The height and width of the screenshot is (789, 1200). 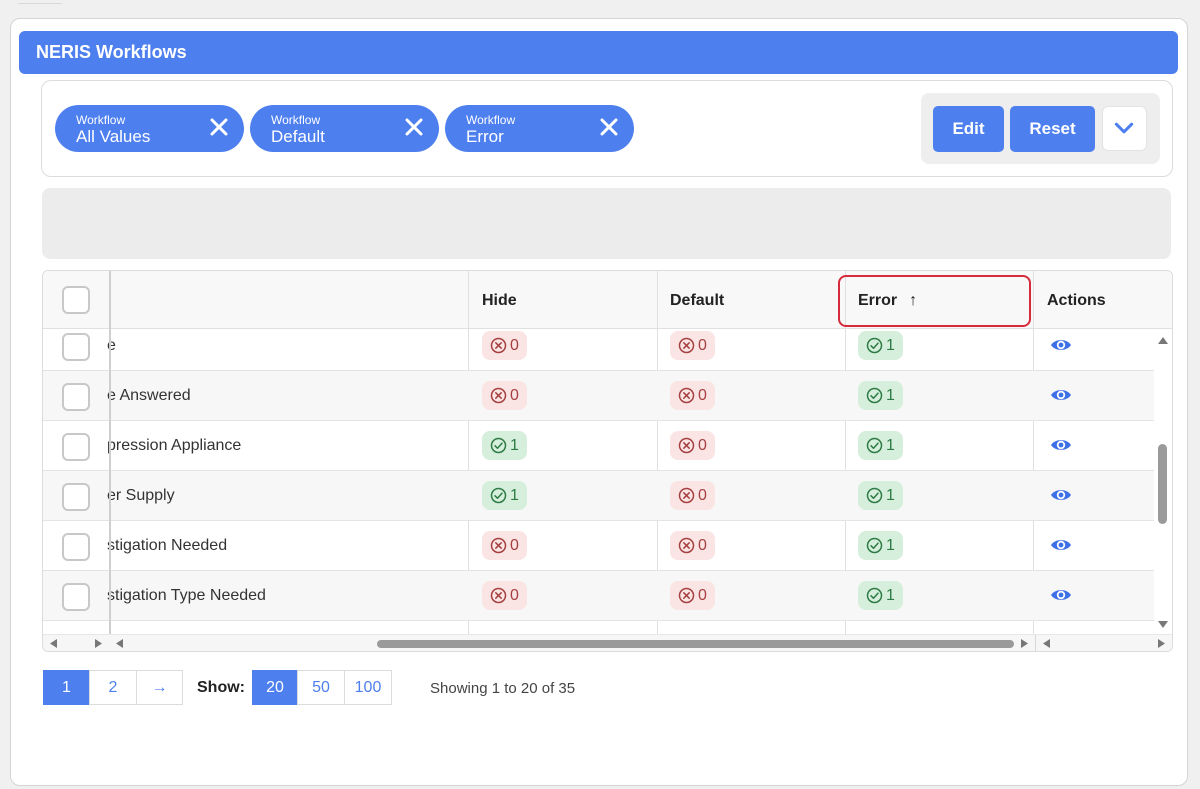 I want to click on actions-scroll-right-icon, so click(x=1162, y=643).